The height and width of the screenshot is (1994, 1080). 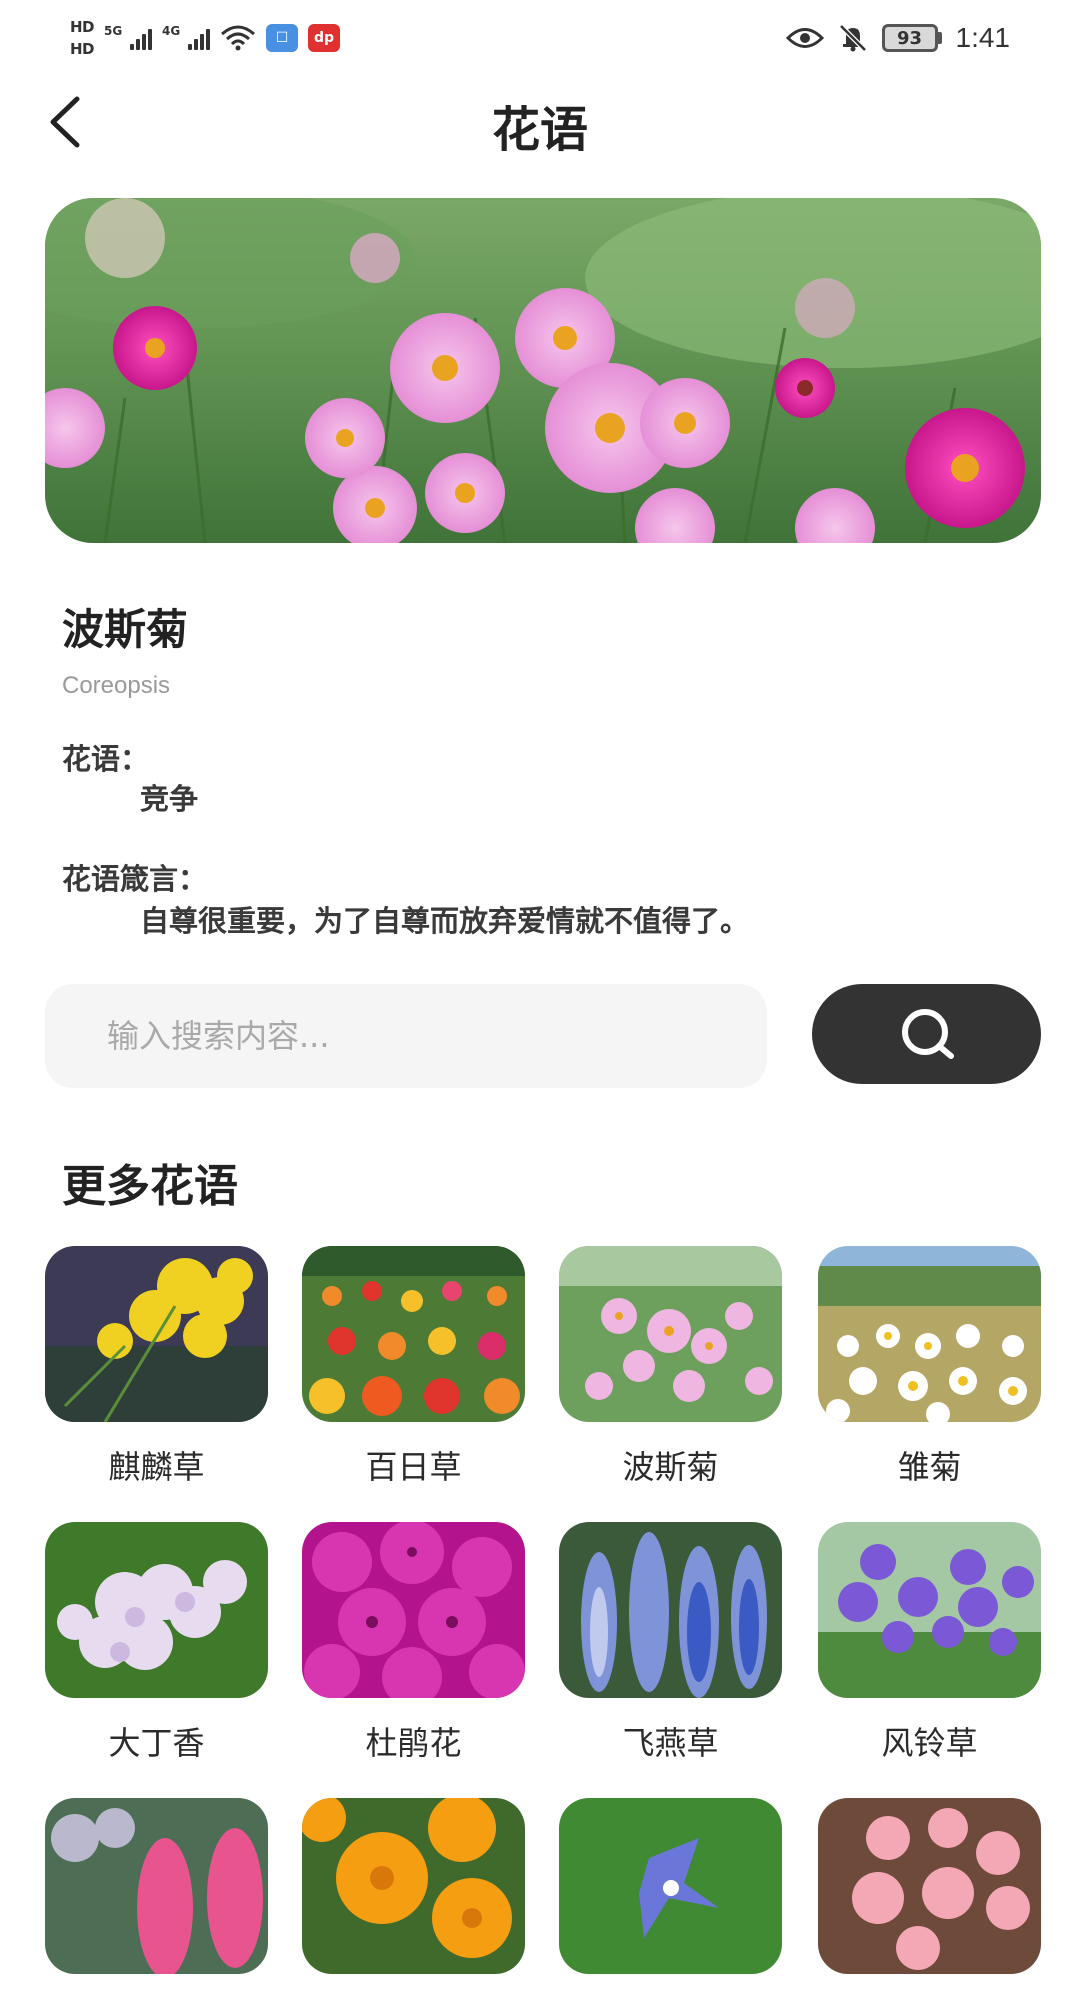 What do you see at coordinates (125, 629) in the screenshot?
I see `flower-name: 波斯菊` at bounding box center [125, 629].